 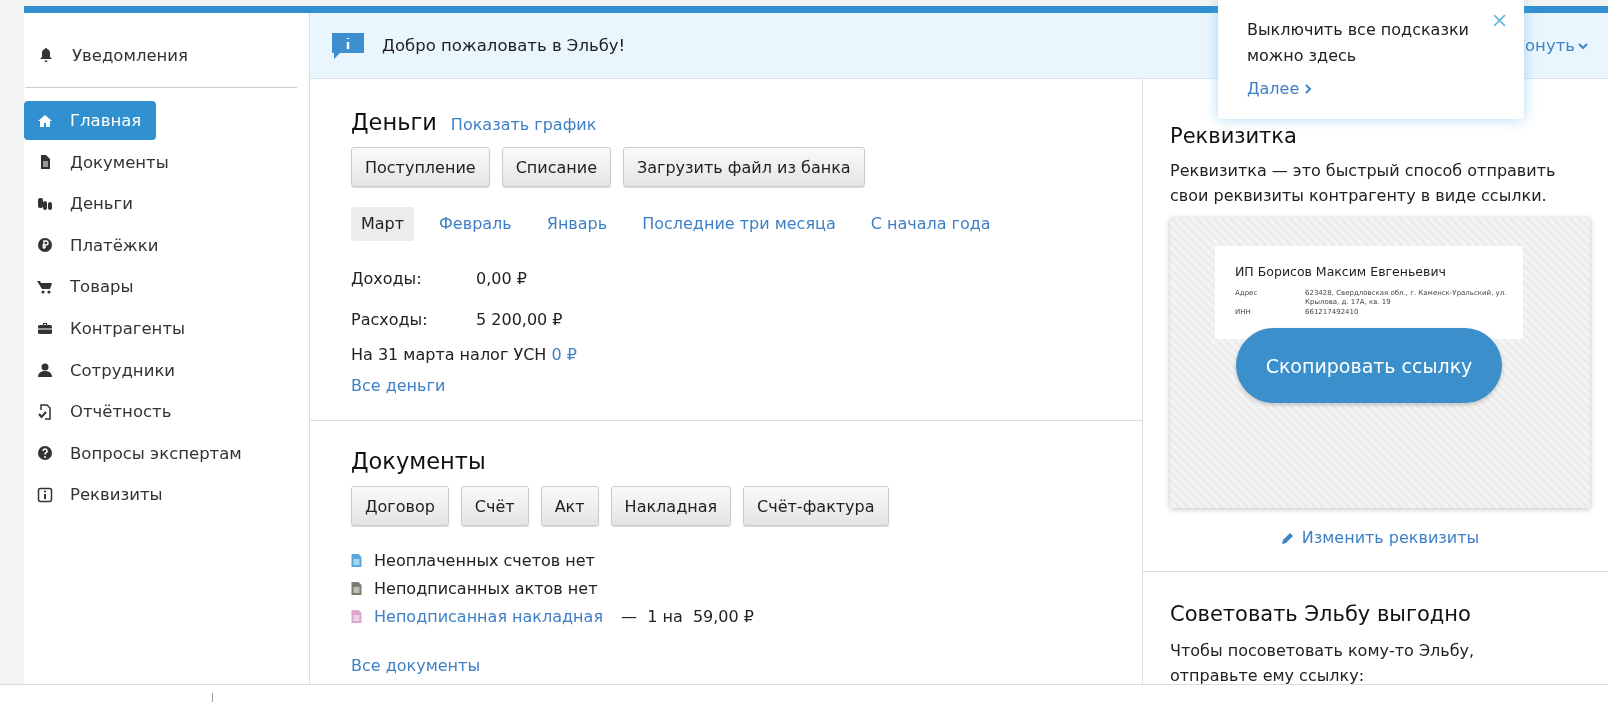 What do you see at coordinates (140, 453) in the screenshot?
I see `sidebar-item: Вопросы экспертам` at bounding box center [140, 453].